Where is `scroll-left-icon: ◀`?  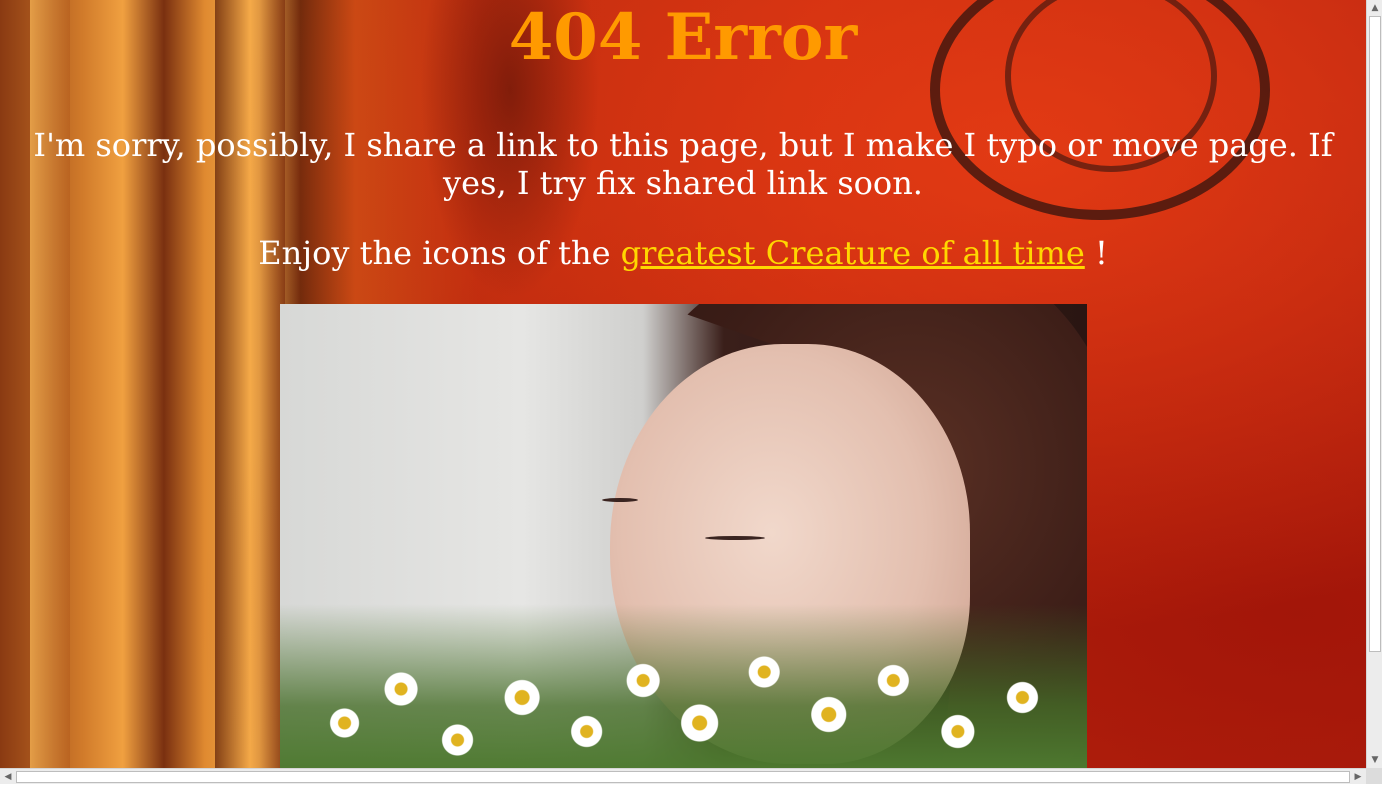
scroll-left-icon: ◀ is located at coordinates (8, 777).